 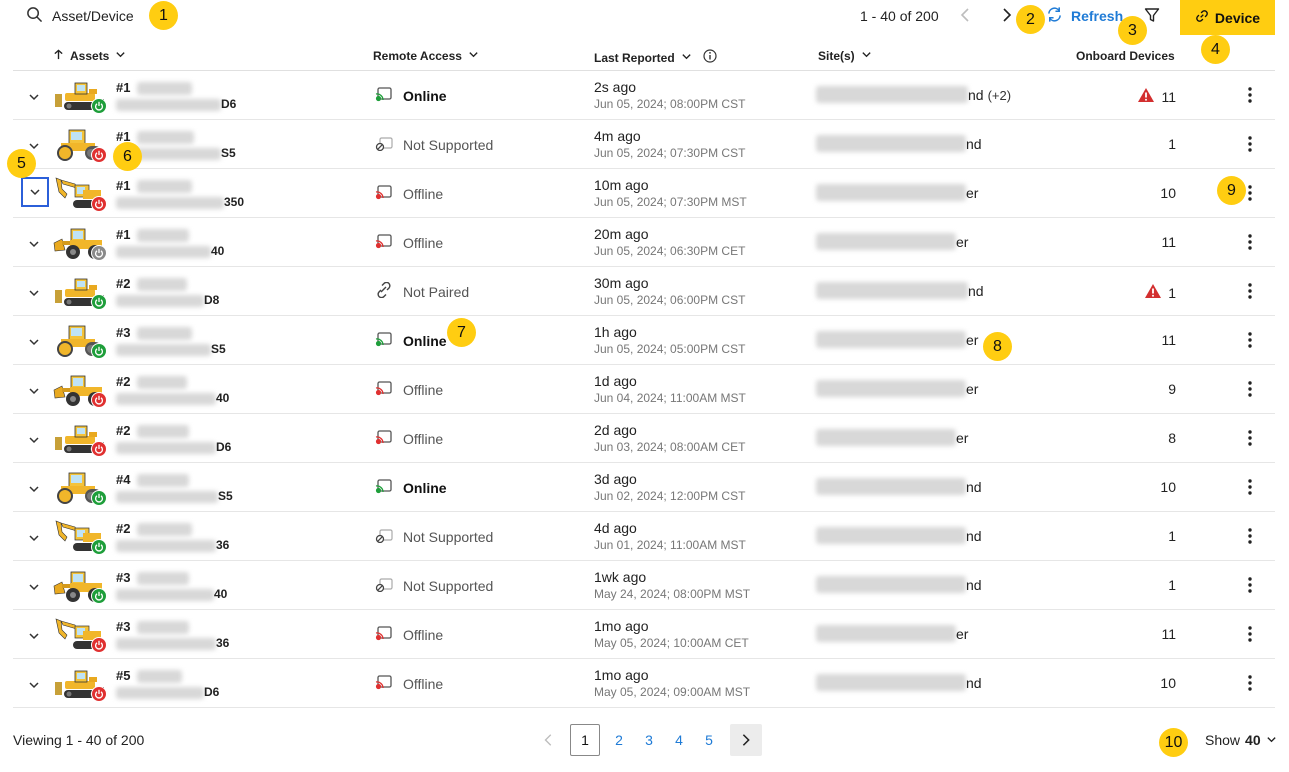 I want to click on site-name-suffix: nd, so click(x=976, y=291).